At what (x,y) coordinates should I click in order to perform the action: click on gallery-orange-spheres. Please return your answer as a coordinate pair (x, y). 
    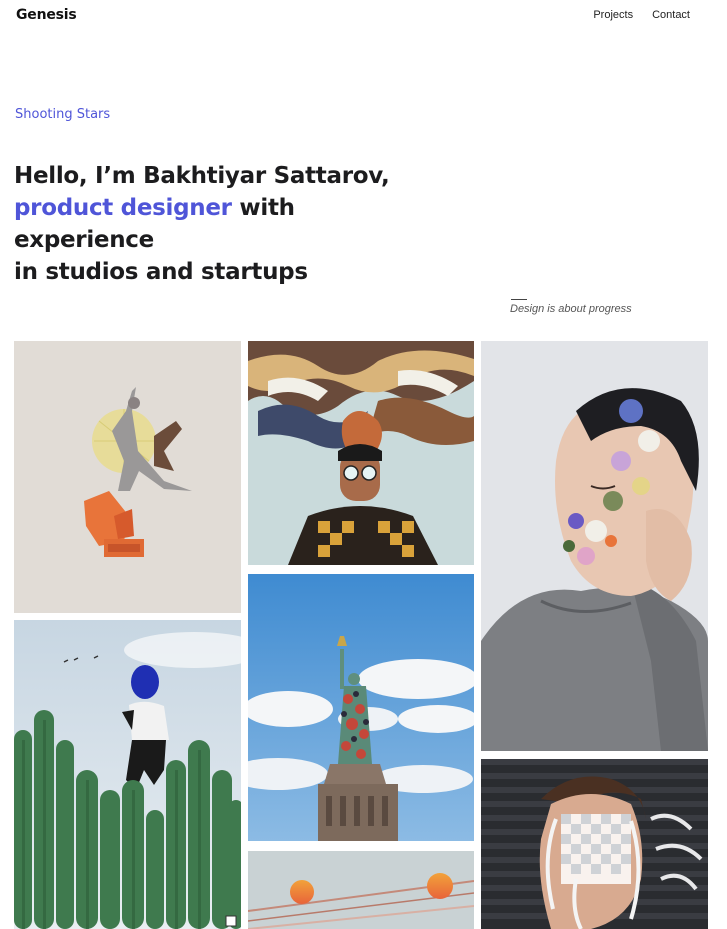
    Looking at the image, I should click on (361, 890).